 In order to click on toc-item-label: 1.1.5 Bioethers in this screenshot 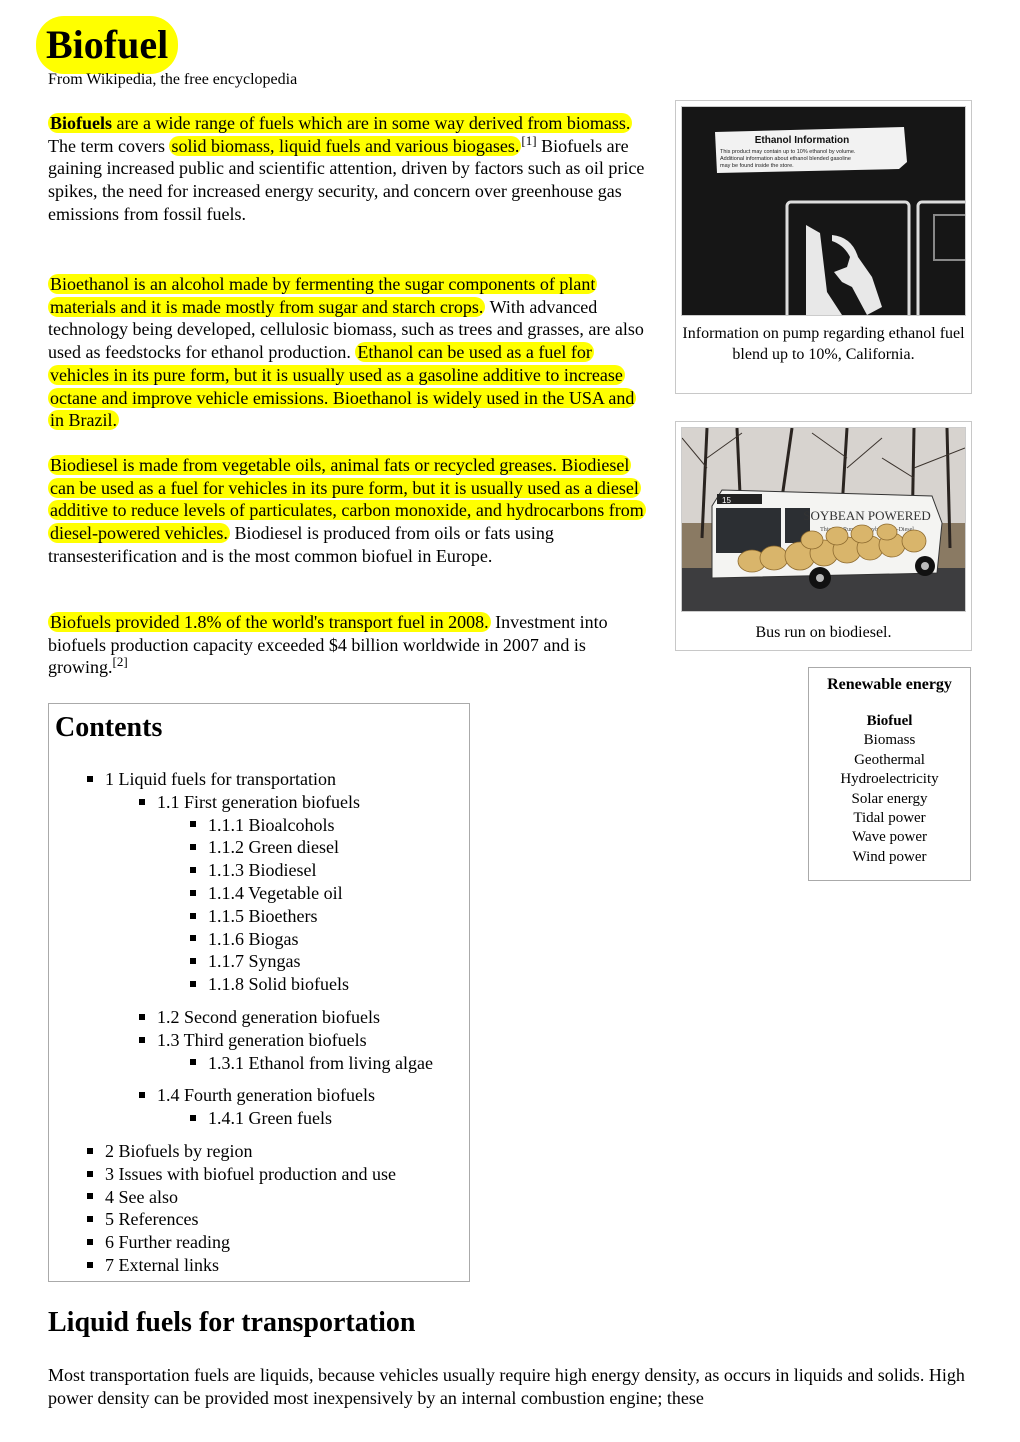, I will do `click(263, 915)`.